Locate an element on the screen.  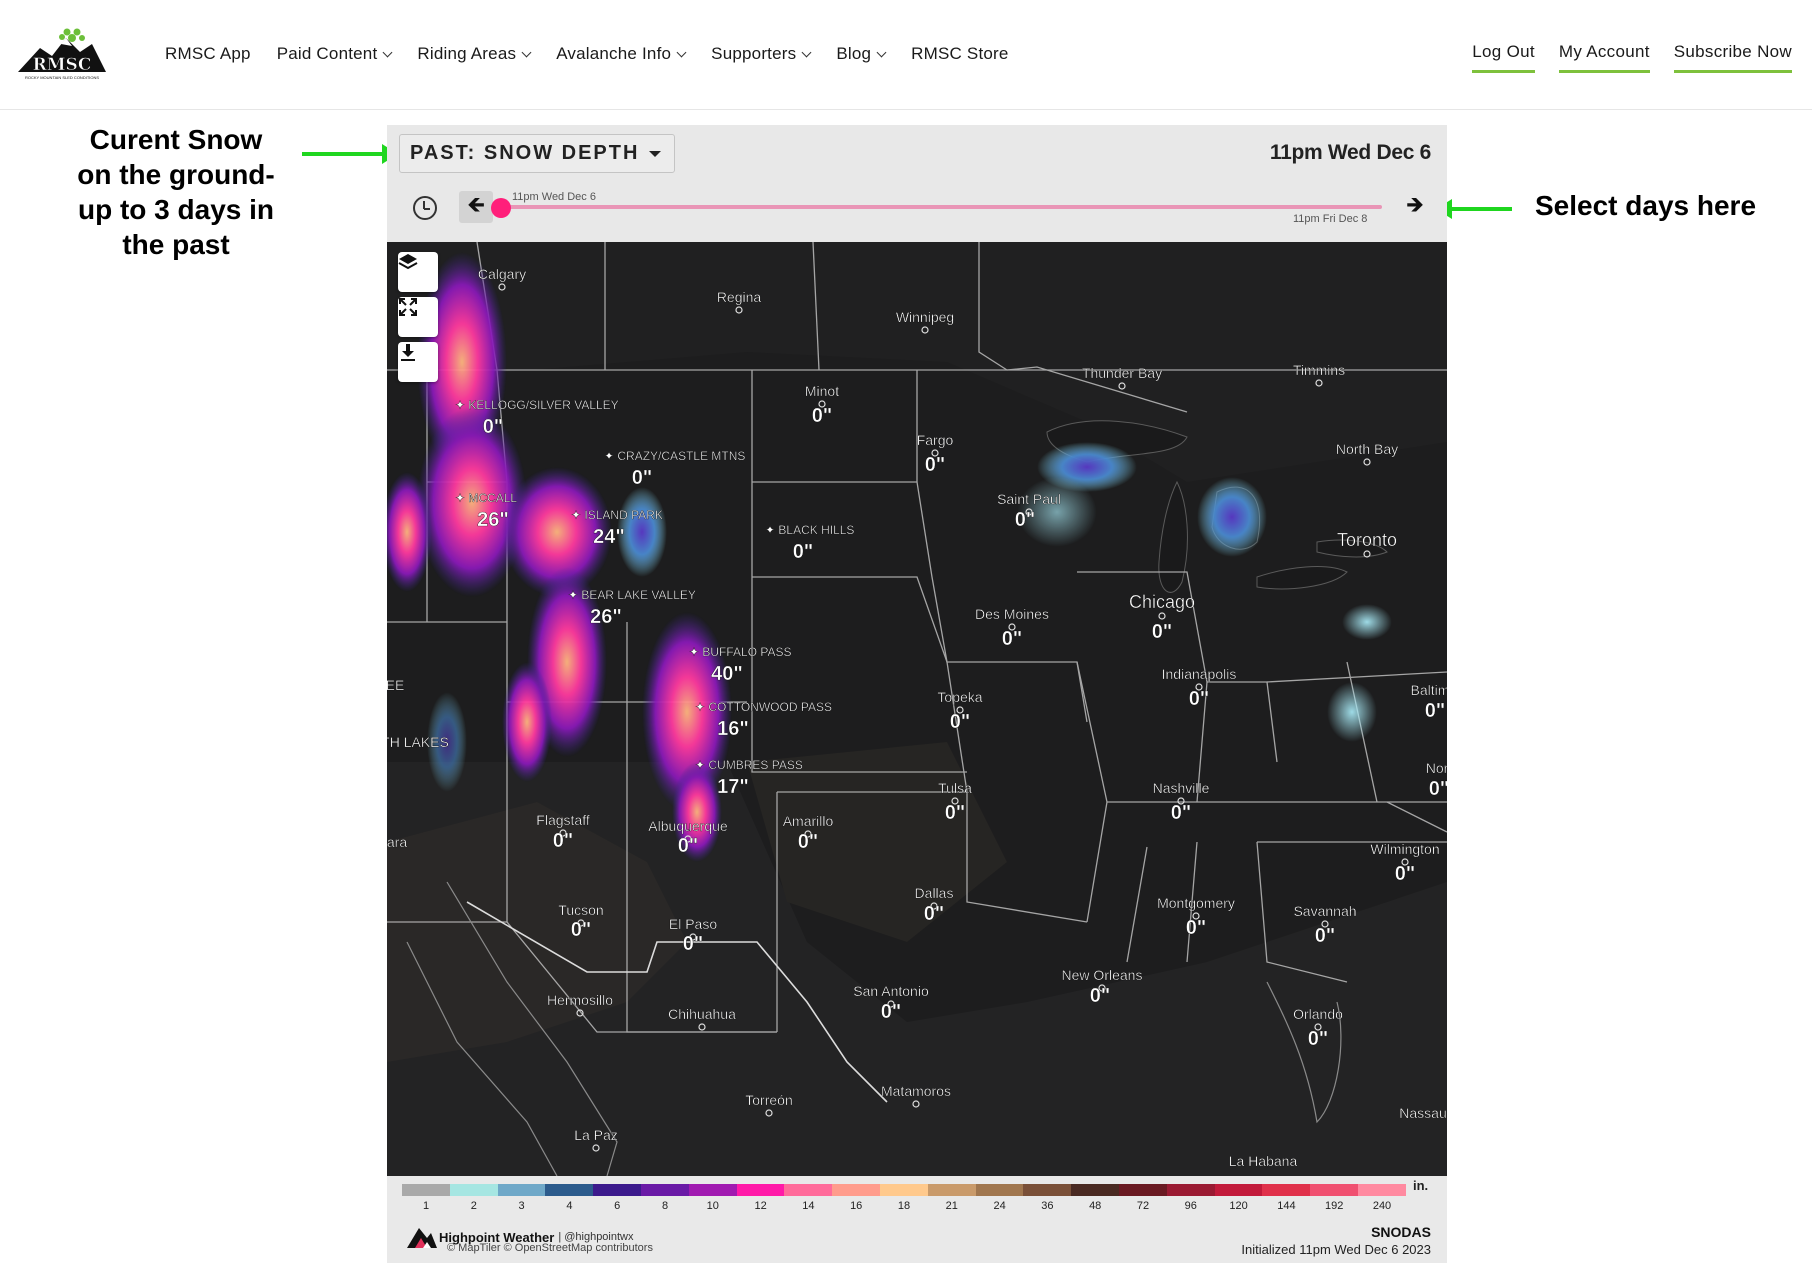
nav-paid-content: Paid Content is located at coordinates (335, 54).